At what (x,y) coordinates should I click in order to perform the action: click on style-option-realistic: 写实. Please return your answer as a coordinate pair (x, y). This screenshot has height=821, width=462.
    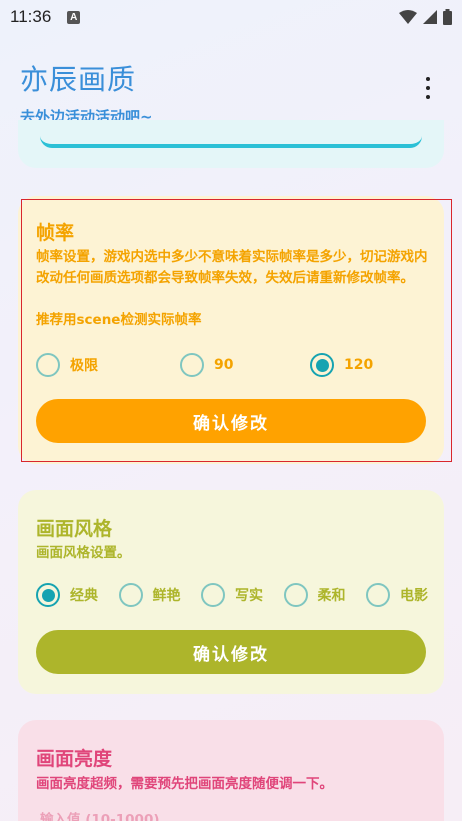
    Looking at the image, I should click on (232, 595).